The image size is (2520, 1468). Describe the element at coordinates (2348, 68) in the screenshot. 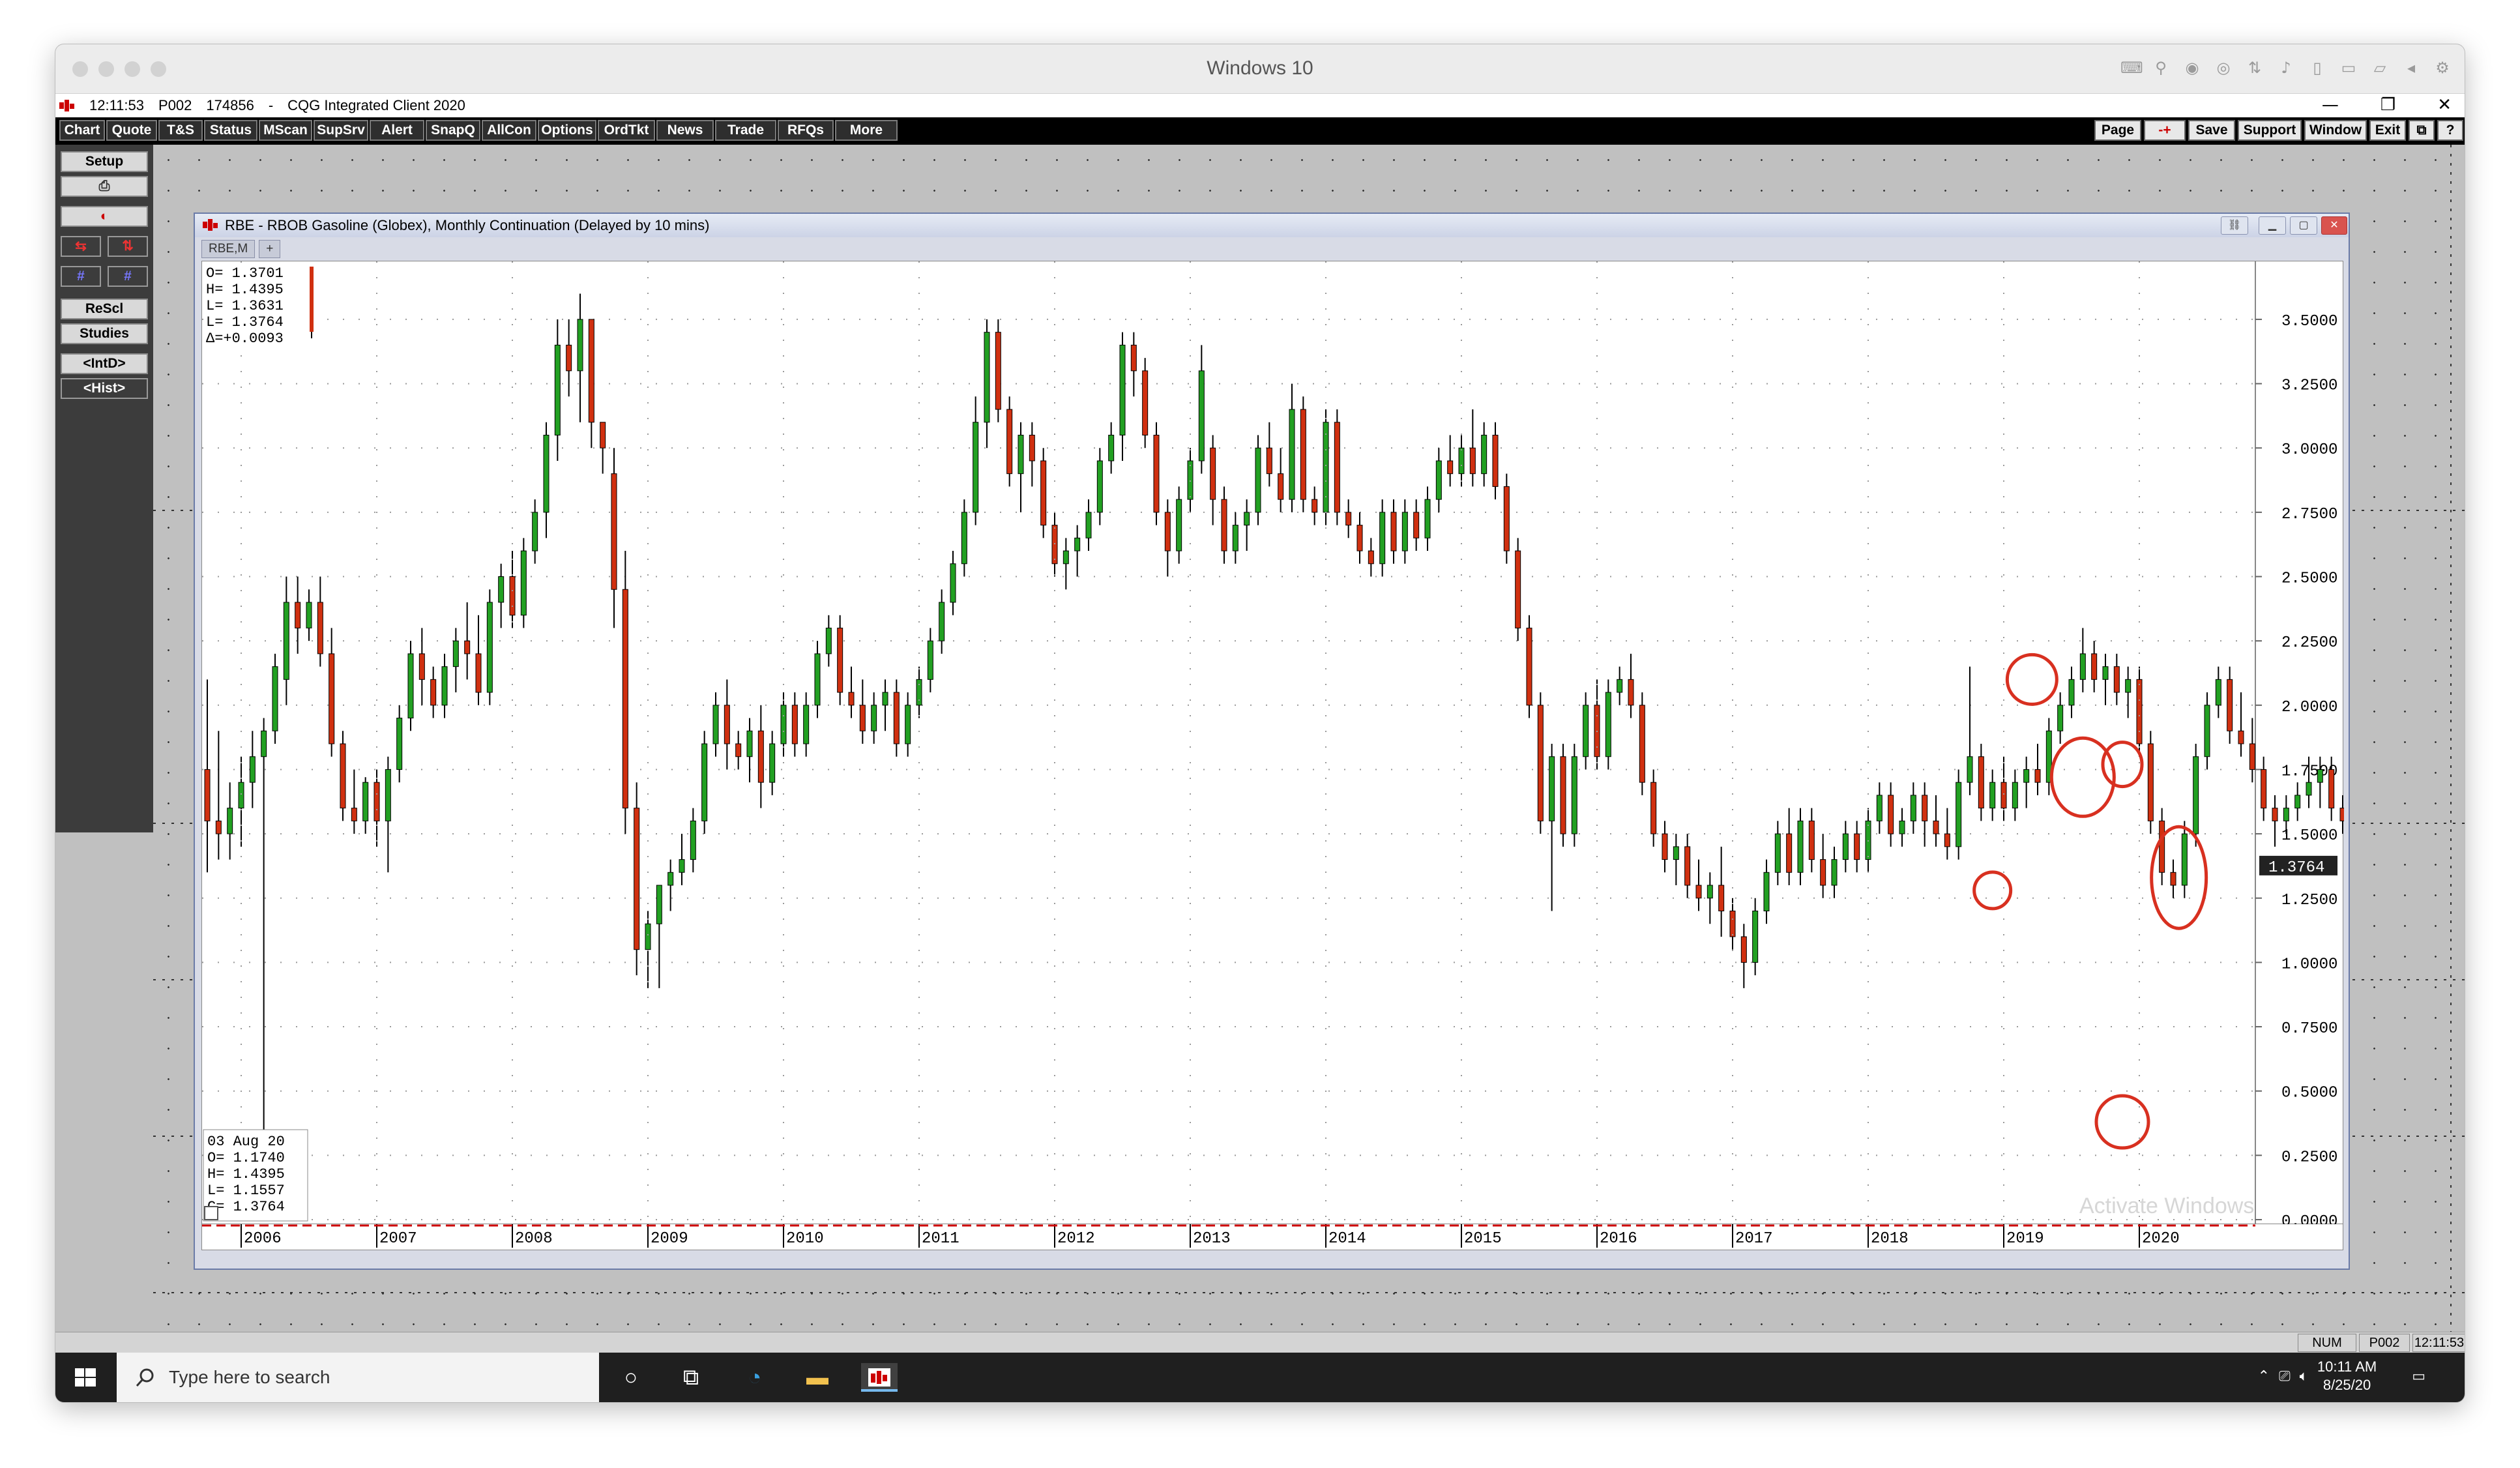

I see `screen-icon: ▭` at that location.